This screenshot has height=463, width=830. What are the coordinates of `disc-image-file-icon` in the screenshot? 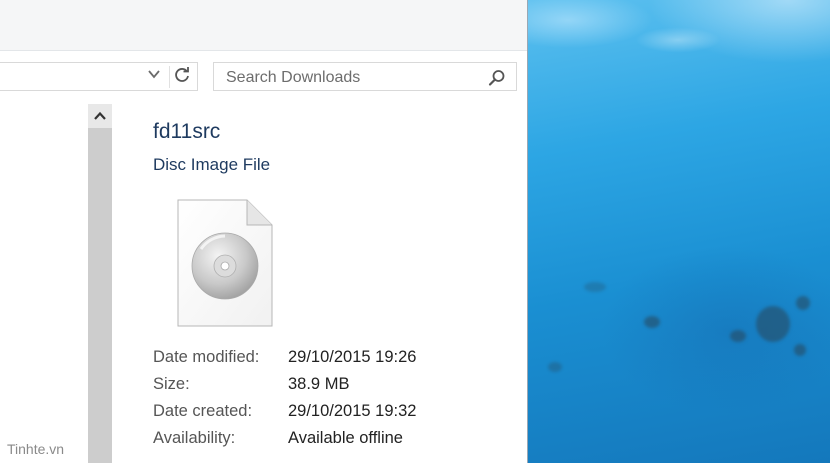 It's located at (225, 263).